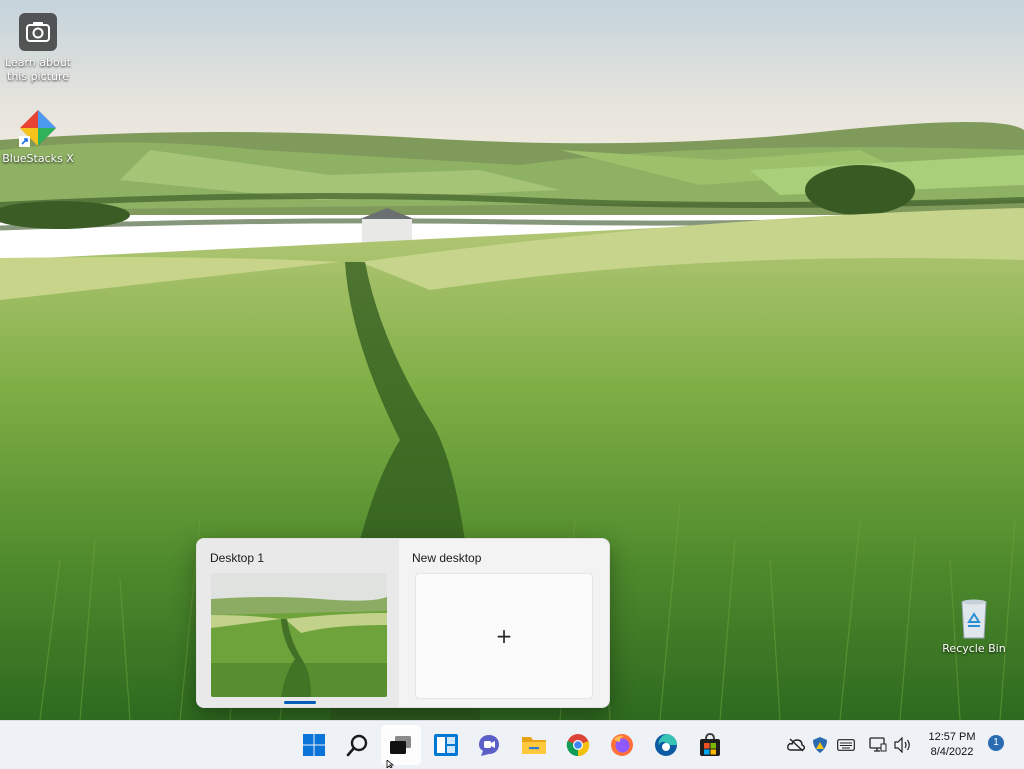 The image size is (1024, 769). I want to click on cloud-offline-icon, so click(796, 745).